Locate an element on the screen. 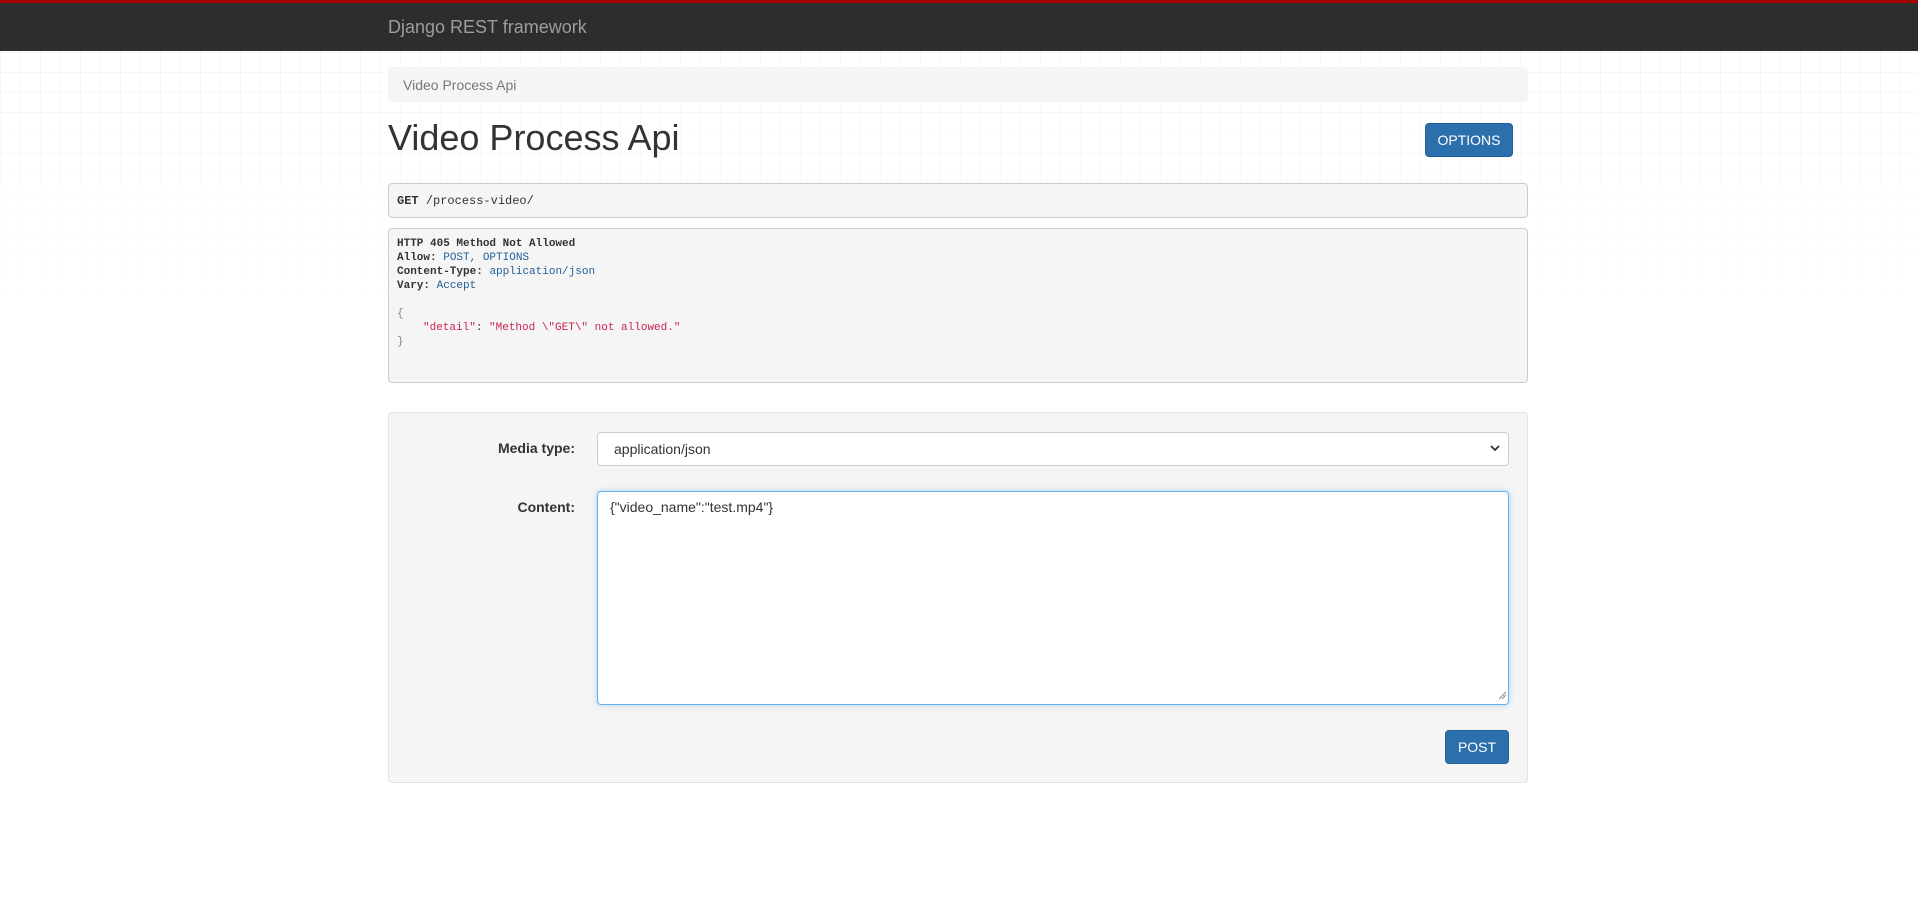  response-status-line: HTTP 405 Method Not Allowed is located at coordinates (486, 244).